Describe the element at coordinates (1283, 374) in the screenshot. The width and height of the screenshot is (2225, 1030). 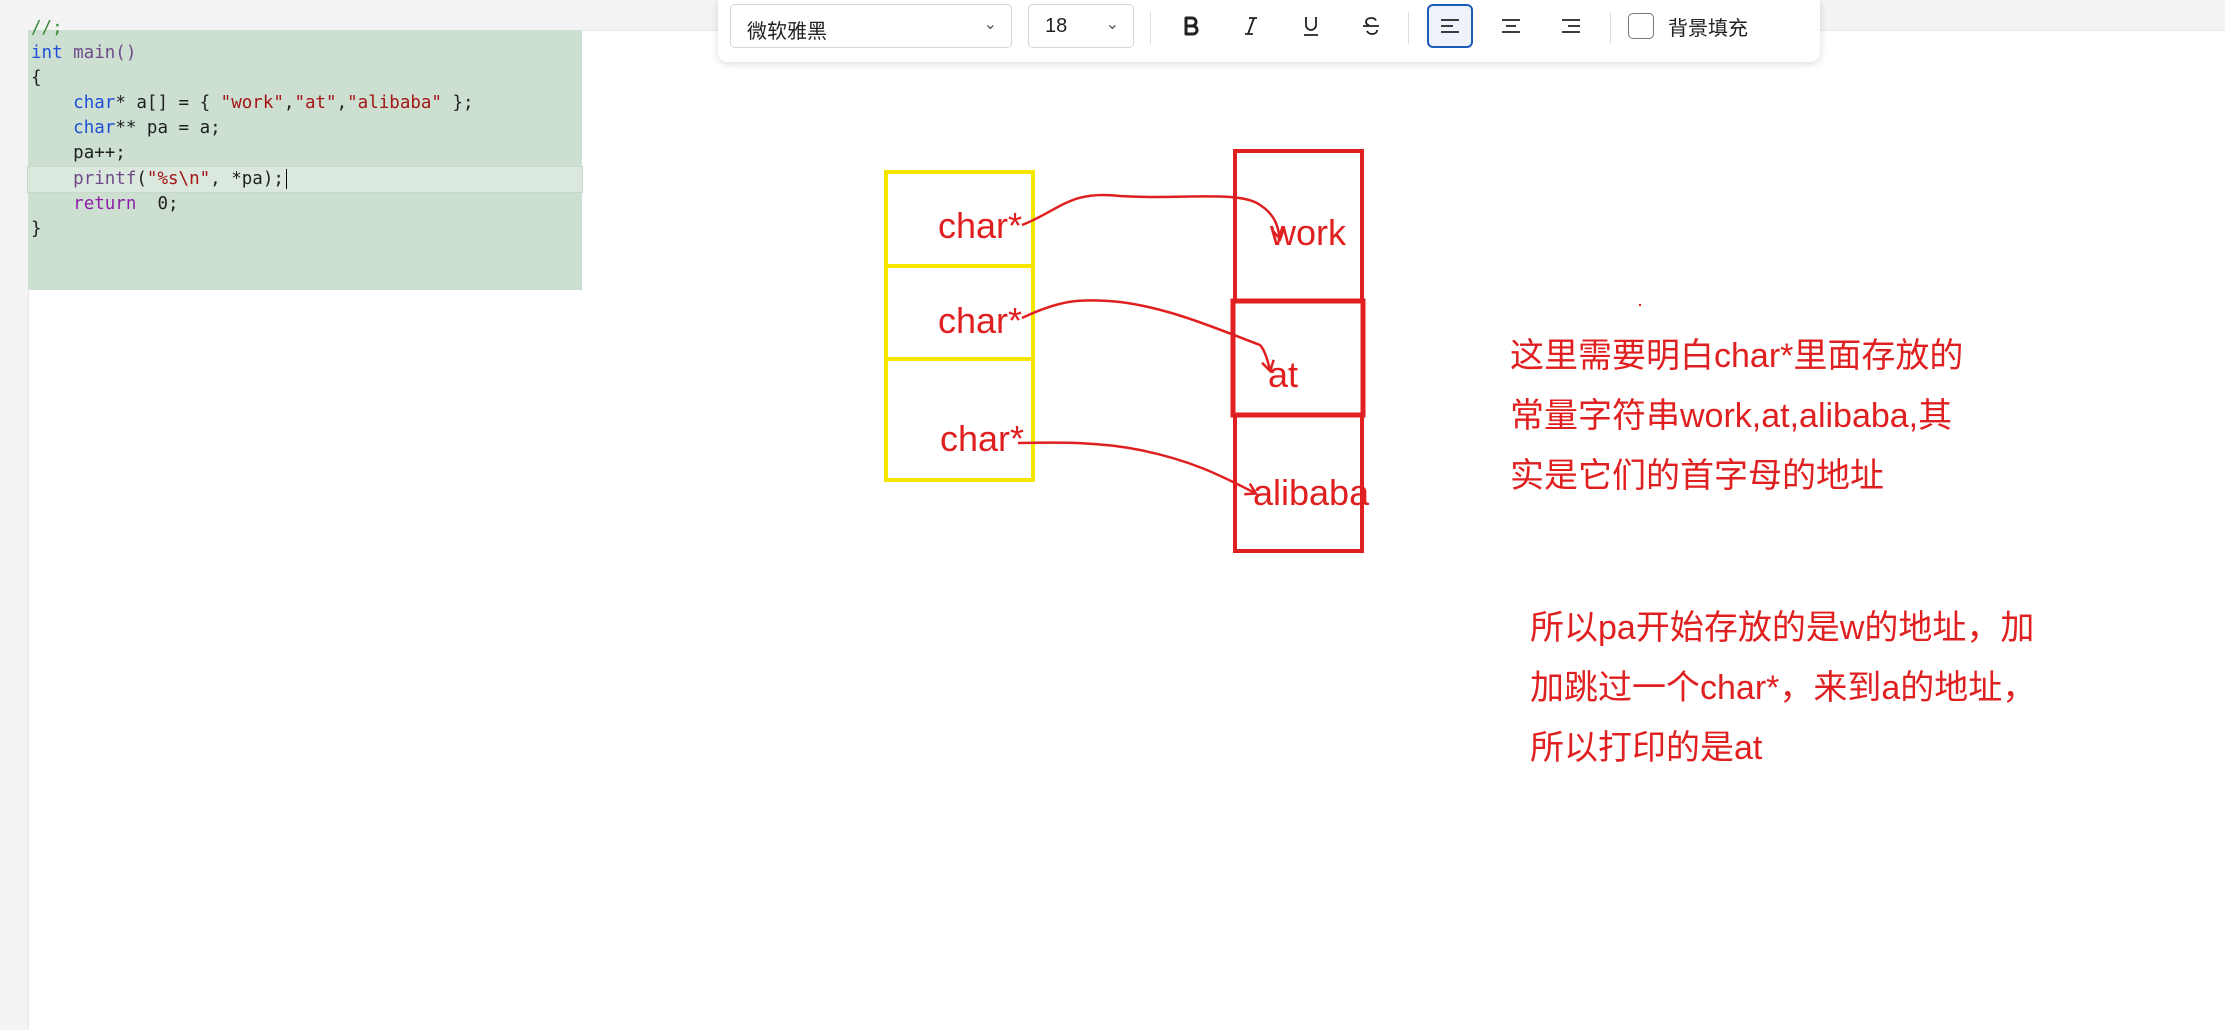
I see `string-label-at: at` at that location.